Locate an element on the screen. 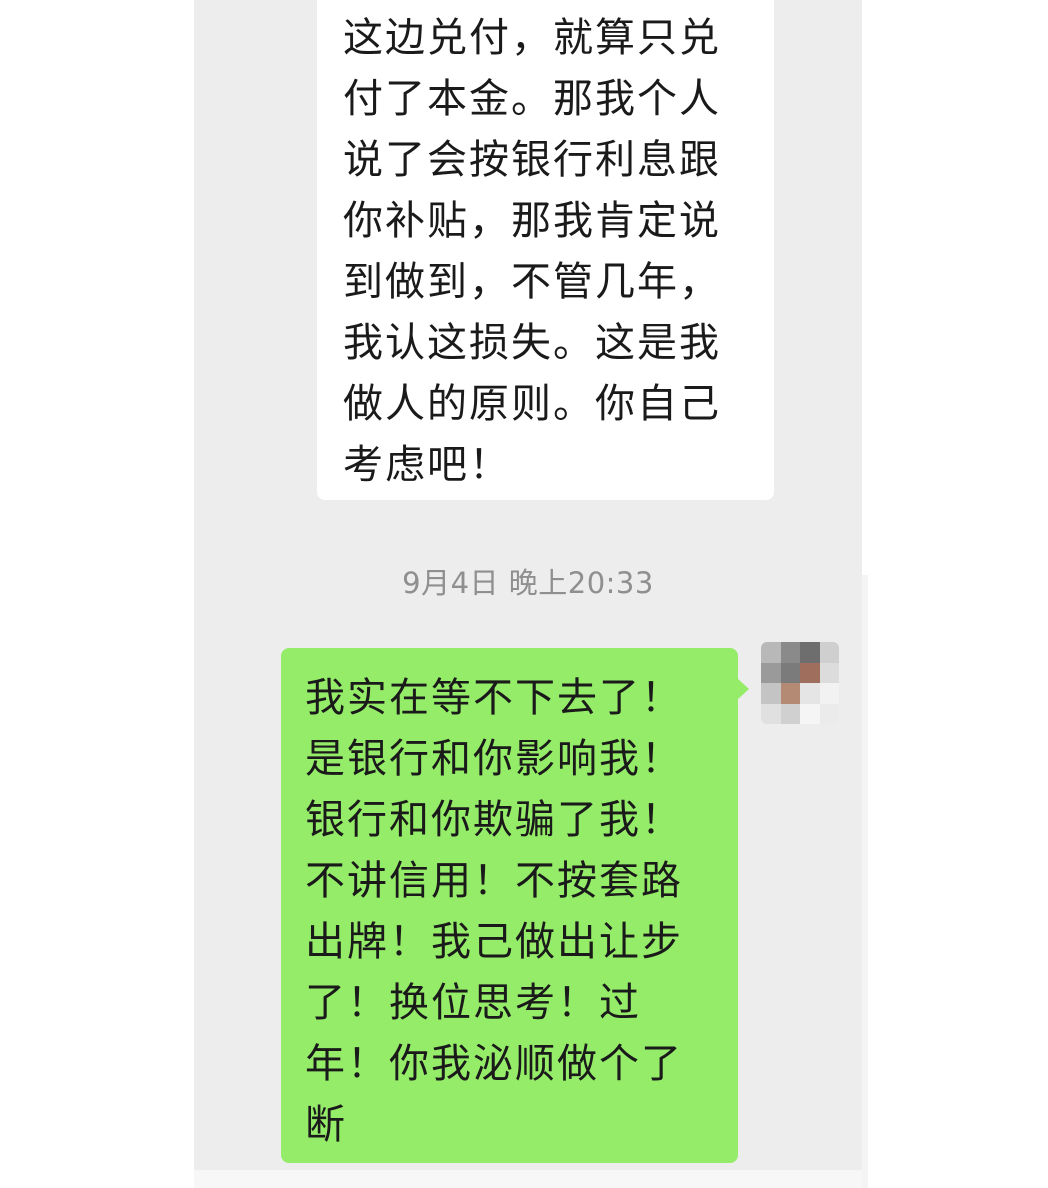  pixelated-avatar-icon is located at coordinates (800, 683).